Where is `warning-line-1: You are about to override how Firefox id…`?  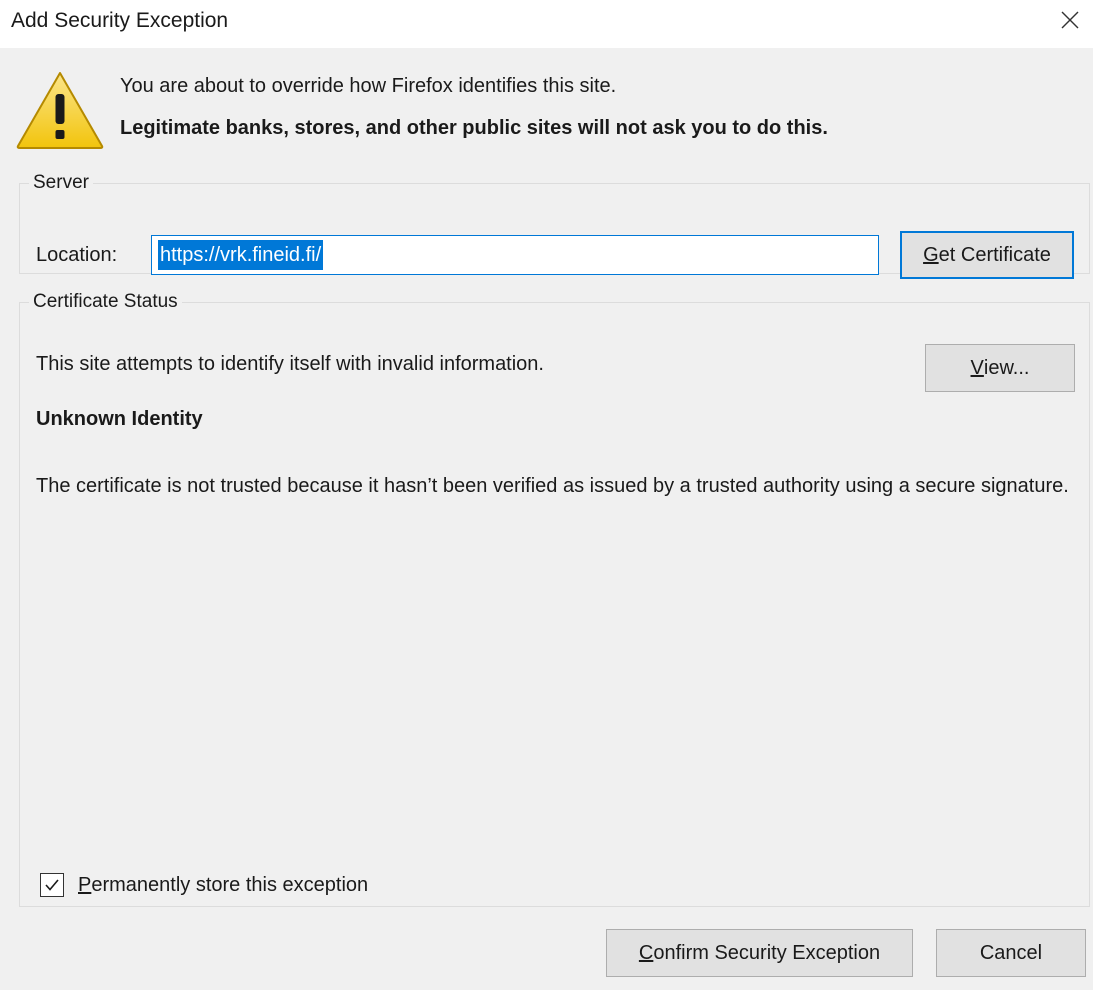 warning-line-1: You are about to override how Firefox id… is located at coordinates (368, 86).